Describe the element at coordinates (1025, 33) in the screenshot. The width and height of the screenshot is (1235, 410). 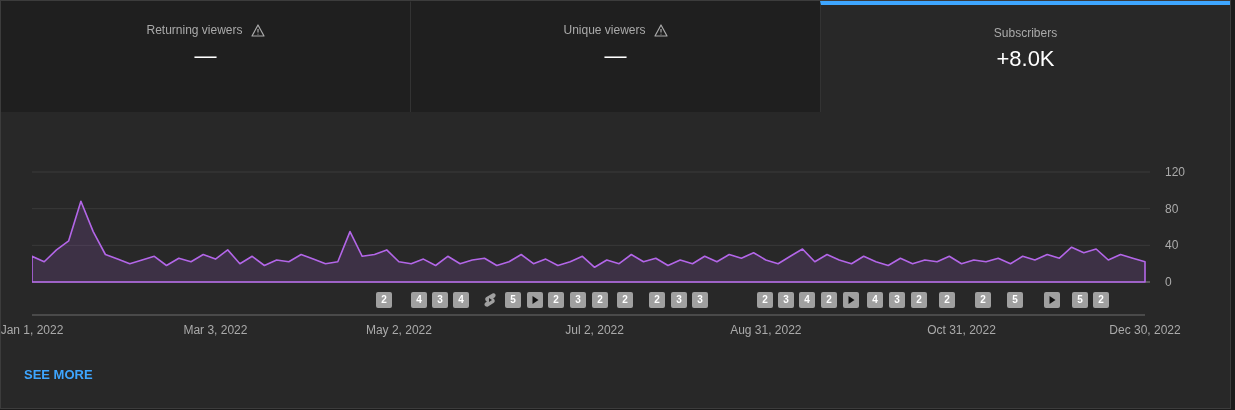
I see `metric-label: Subscribers` at that location.